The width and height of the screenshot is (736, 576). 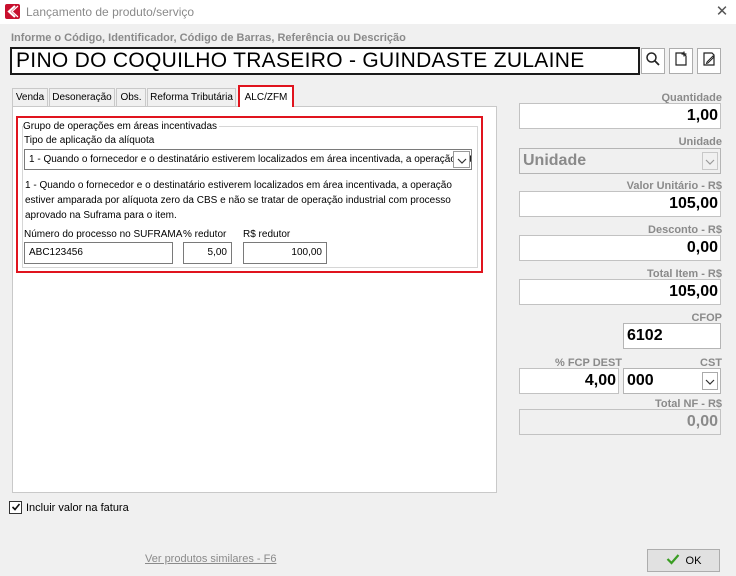 I want to click on rs-redutor-label: R$ redutor, so click(x=267, y=234).